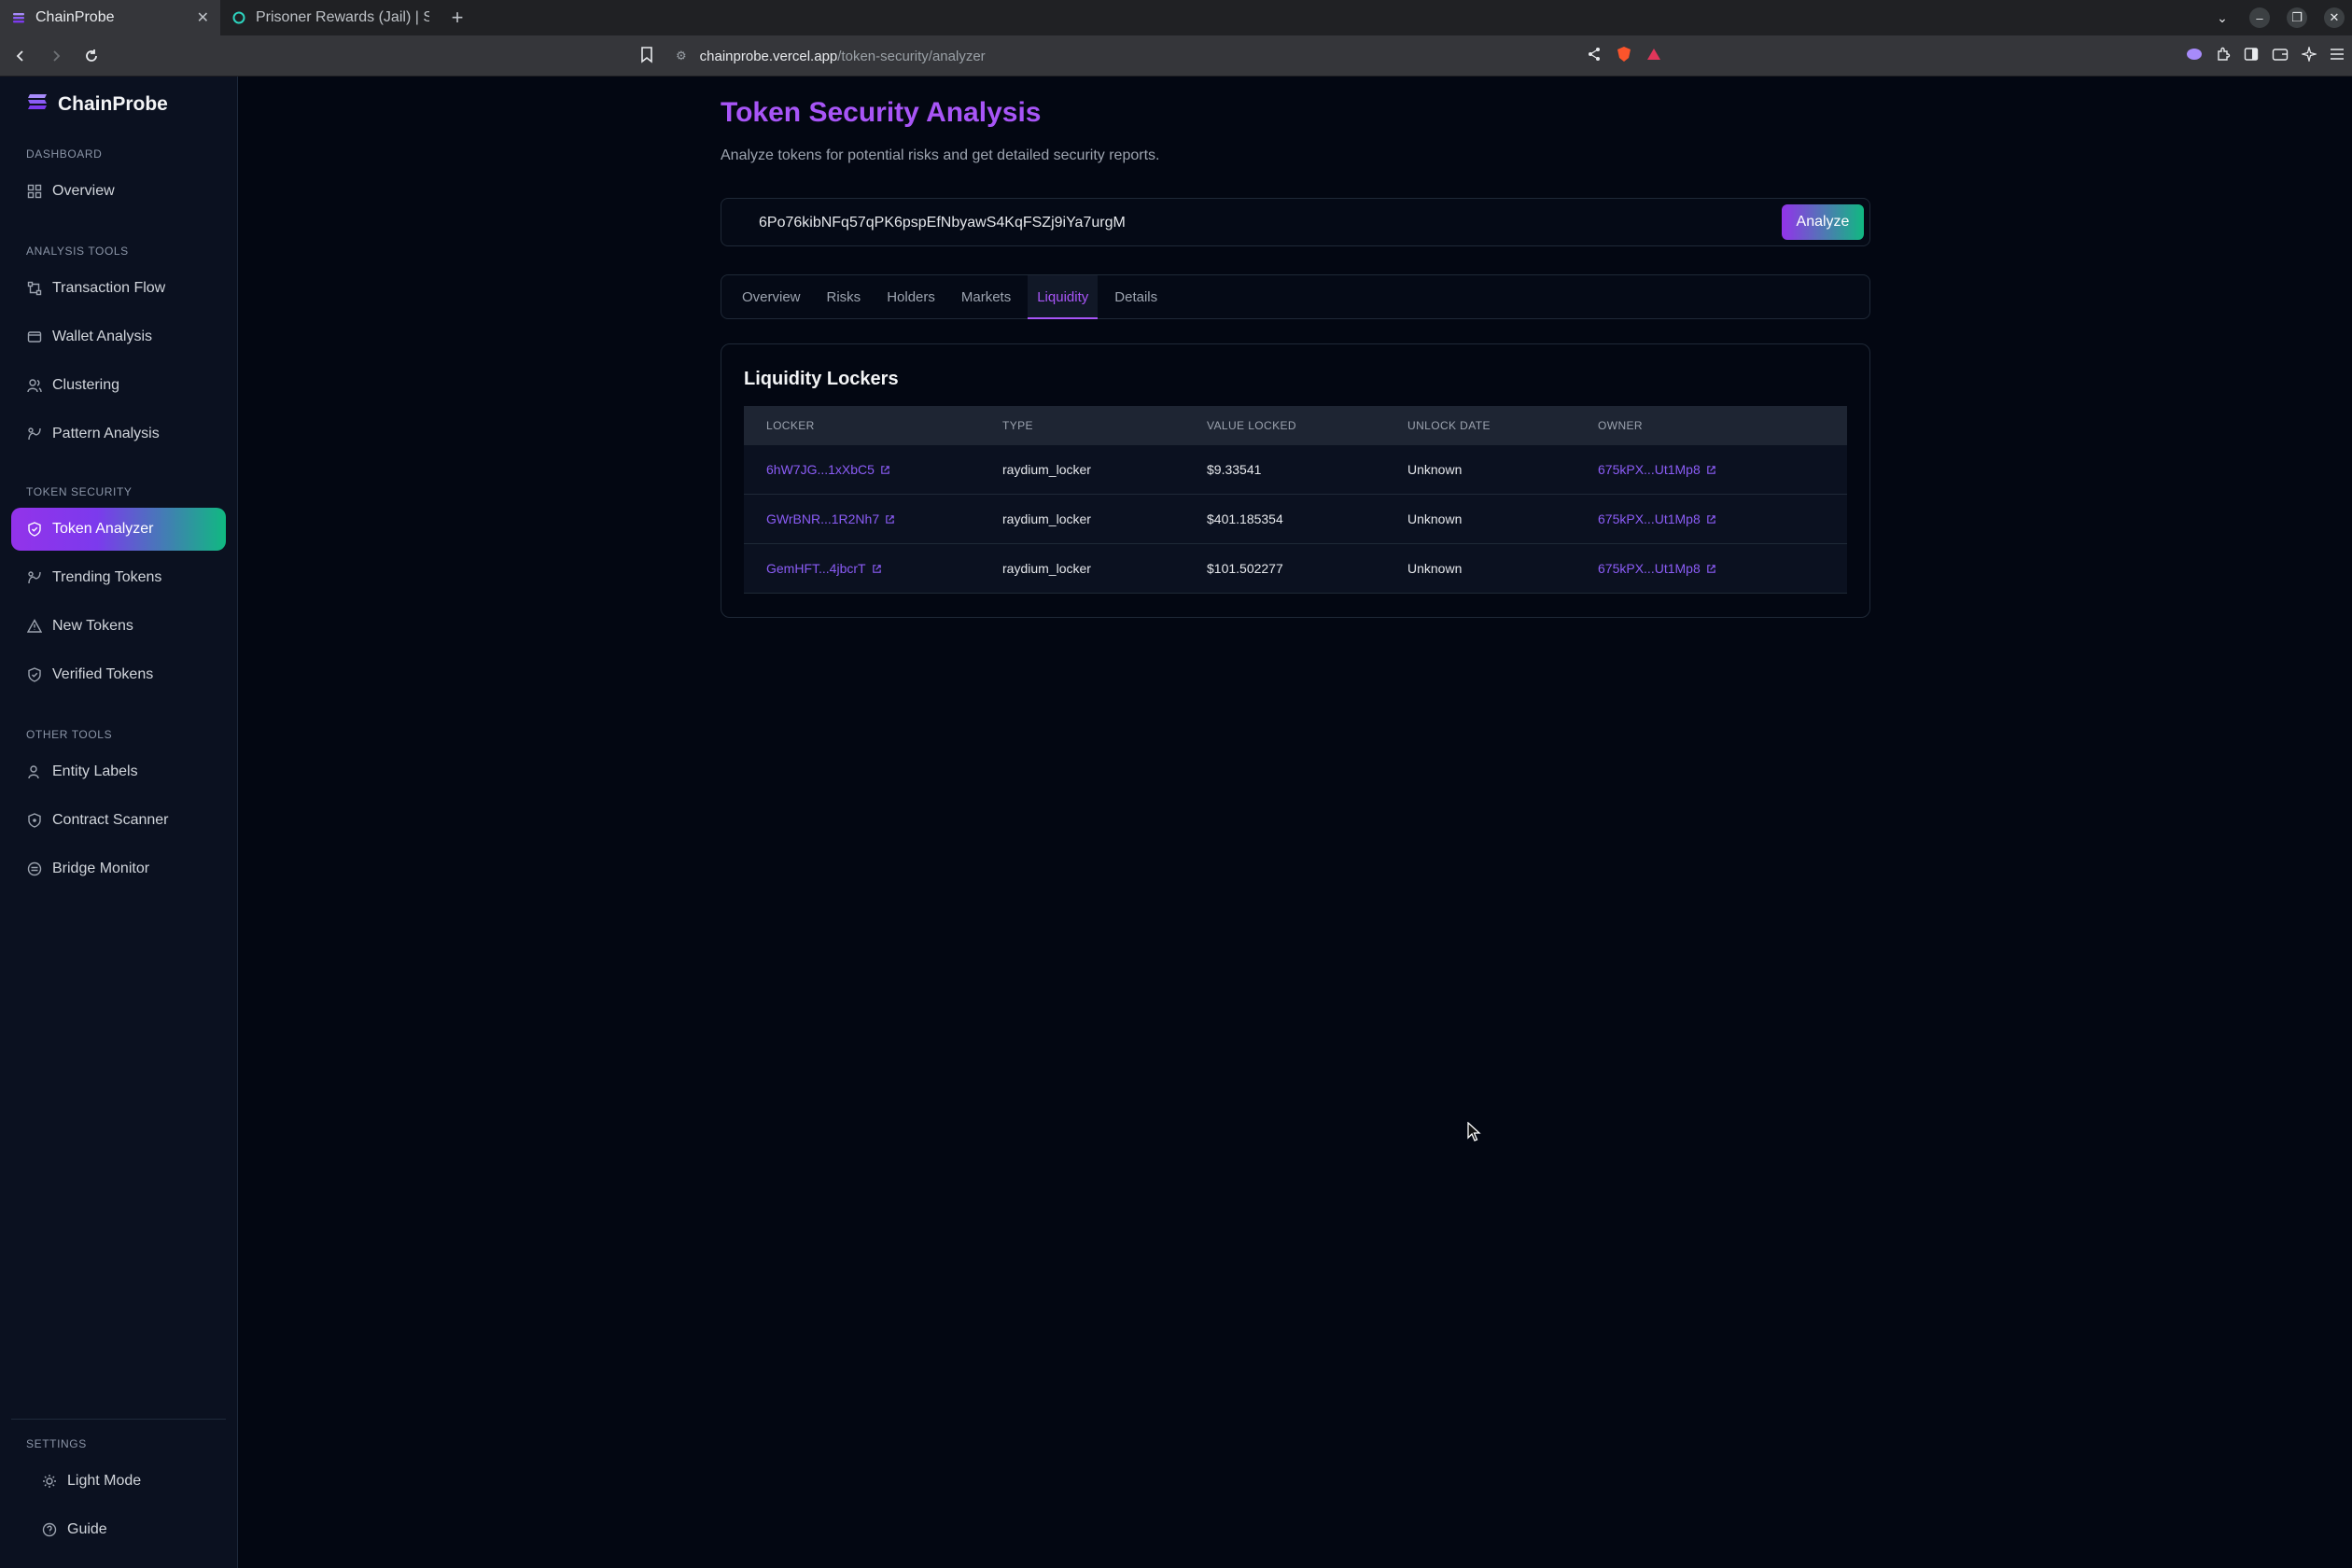 The height and width of the screenshot is (1568, 2352). I want to click on reload-icon, so click(91, 56).